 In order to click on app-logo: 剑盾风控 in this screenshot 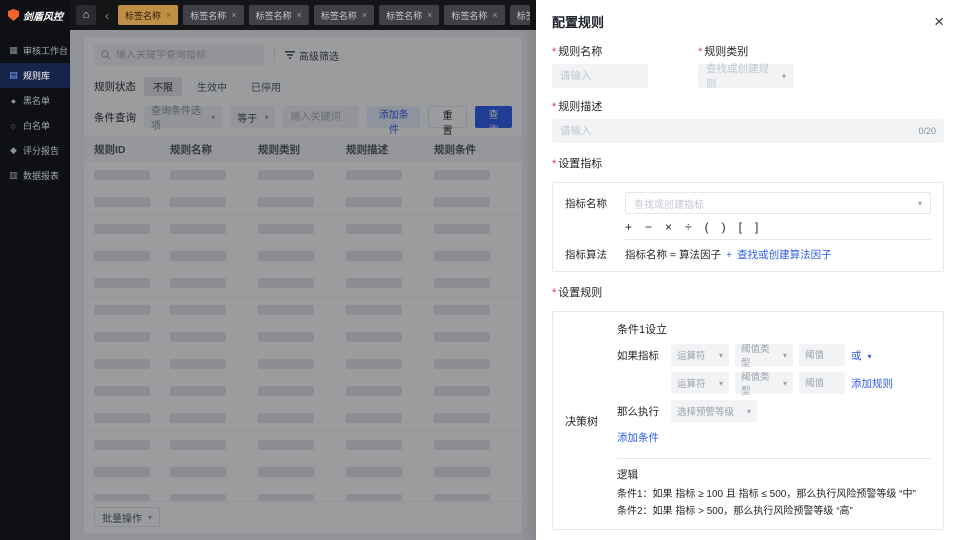, I will do `click(35, 15)`.